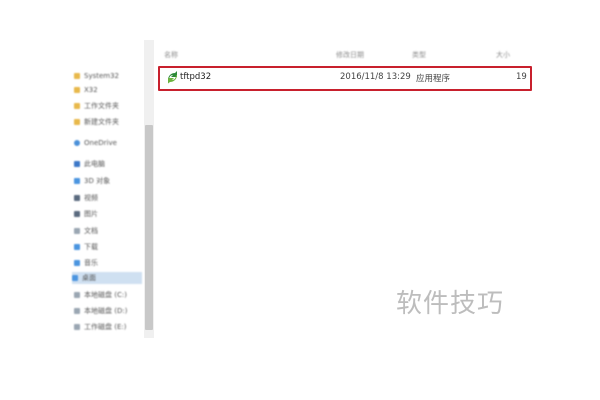  Describe the element at coordinates (108, 164) in the screenshot. I see `sidebar-item-this-pc: 此电脑` at that location.